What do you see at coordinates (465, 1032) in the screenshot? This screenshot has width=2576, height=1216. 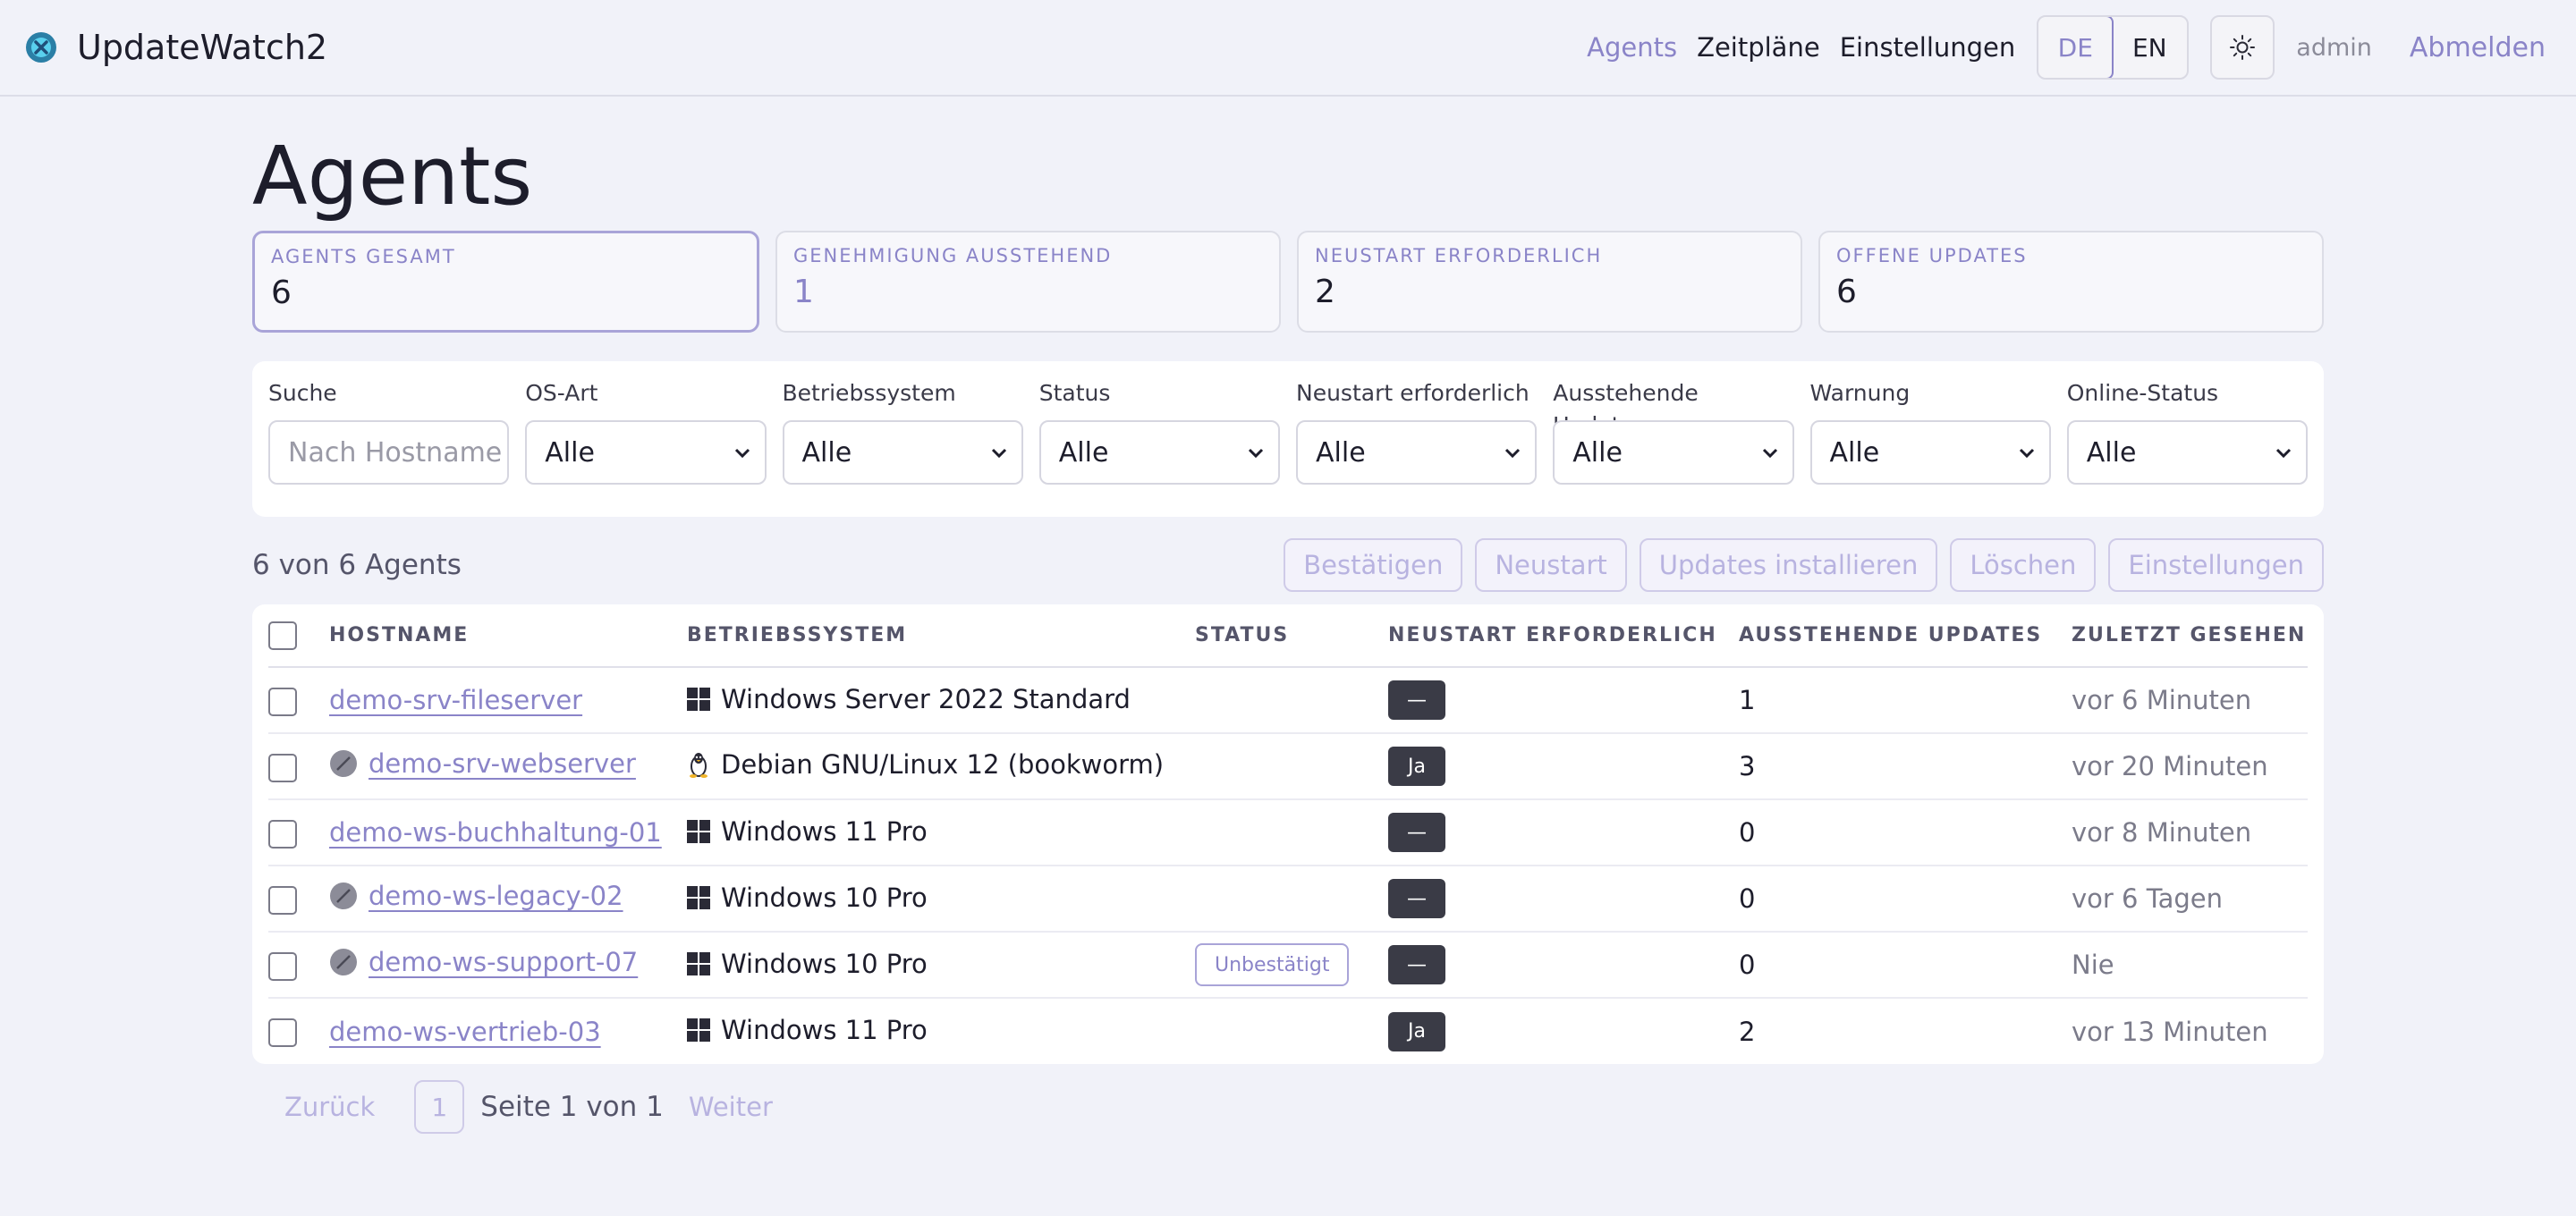 I see `hostname-link: demo-ws-vertrieb-03` at bounding box center [465, 1032].